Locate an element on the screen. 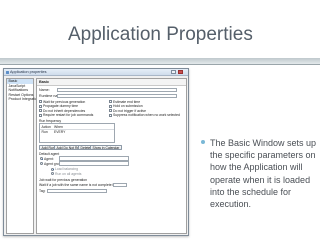 This screenshot has height=240, width=320. agent-radio is located at coordinates (41, 158).